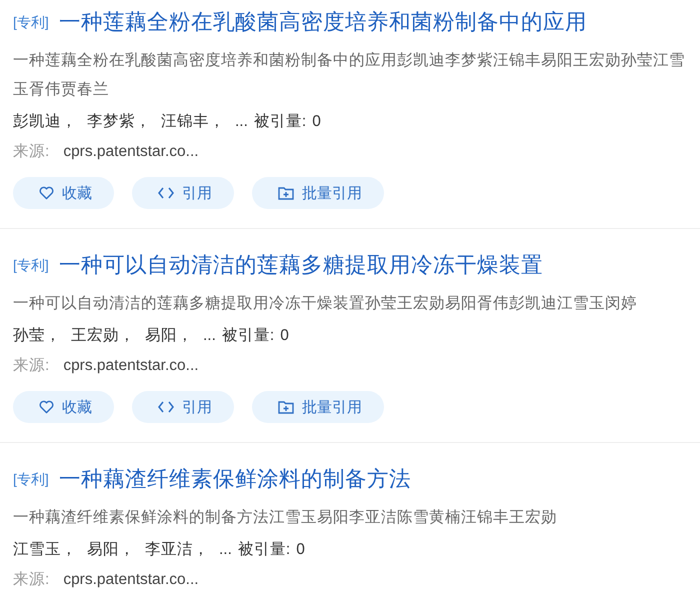 The height and width of the screenshot is (607, 700). What do you see at coordinates (300, 265) in the screenshot?
I see `result-title: 一种可以自动清洁的莲藕多糖提取用冷冻干燥装置` at bounding box center [300, 265].